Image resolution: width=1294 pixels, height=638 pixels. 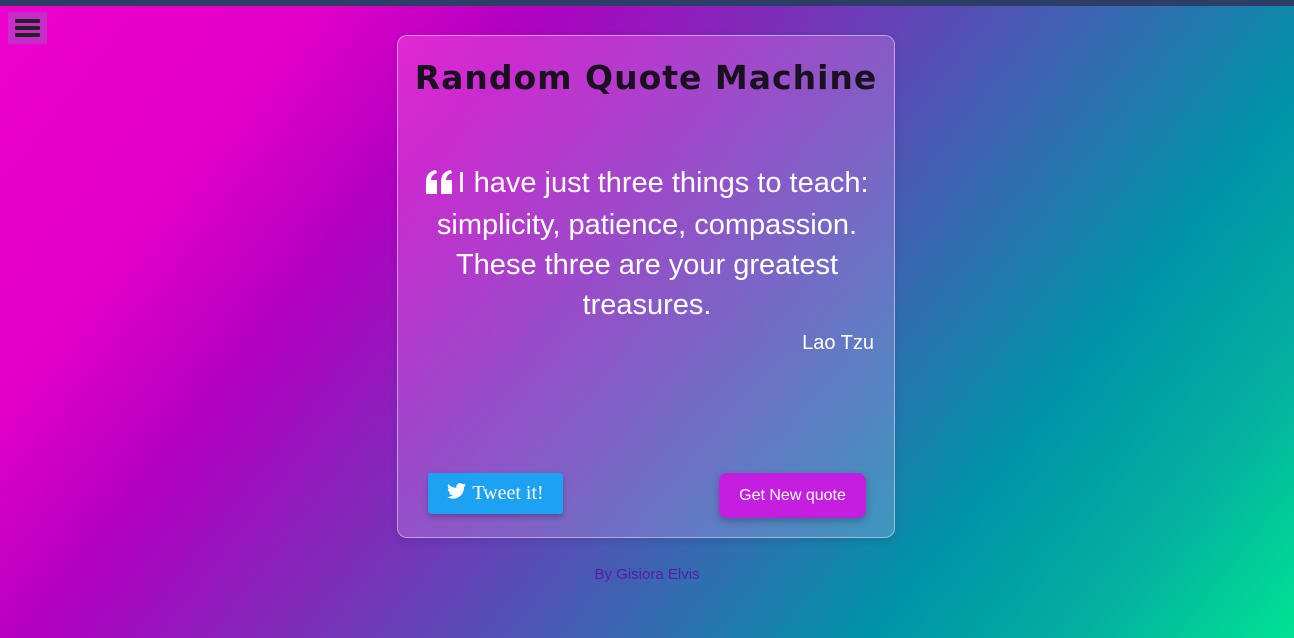 What do you see at coordinates (27, 28) in the screenshot?
I see `hamburger-menu-button` at bounding box center [27, 28].